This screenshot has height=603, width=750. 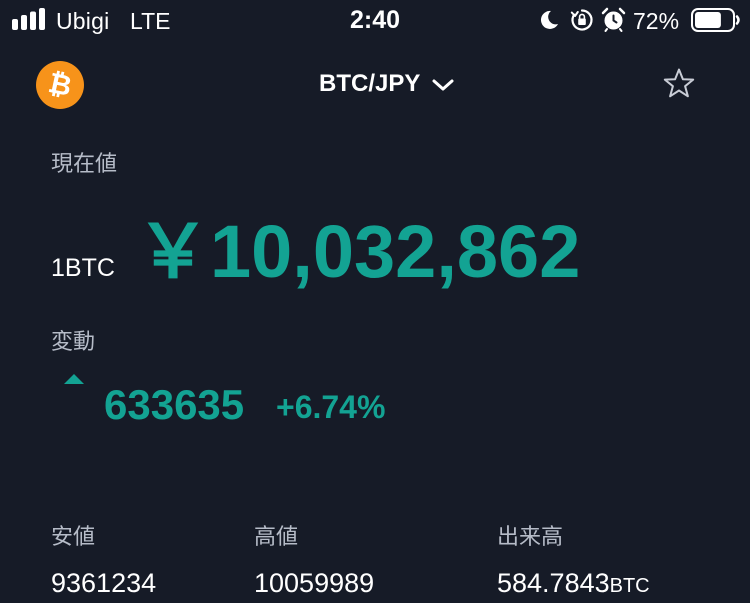 I want to click on change-percent: +6.74%, so click(x=331, y=407).